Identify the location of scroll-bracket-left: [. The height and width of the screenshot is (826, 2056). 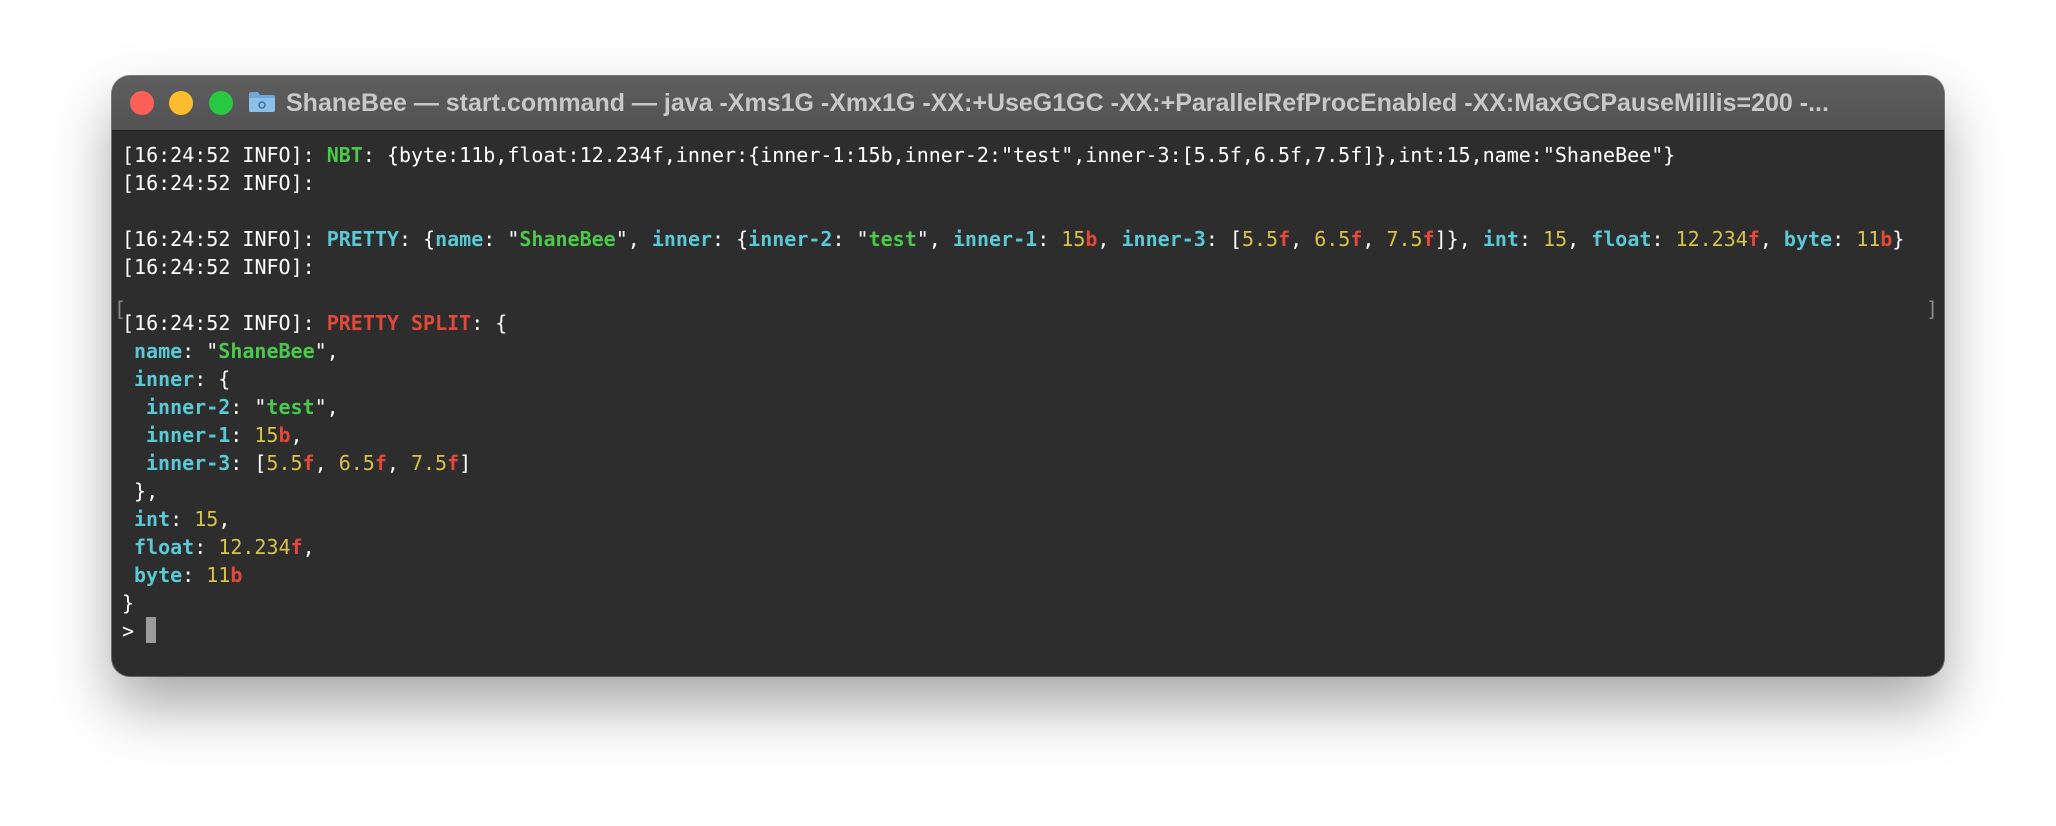
(120, 309).